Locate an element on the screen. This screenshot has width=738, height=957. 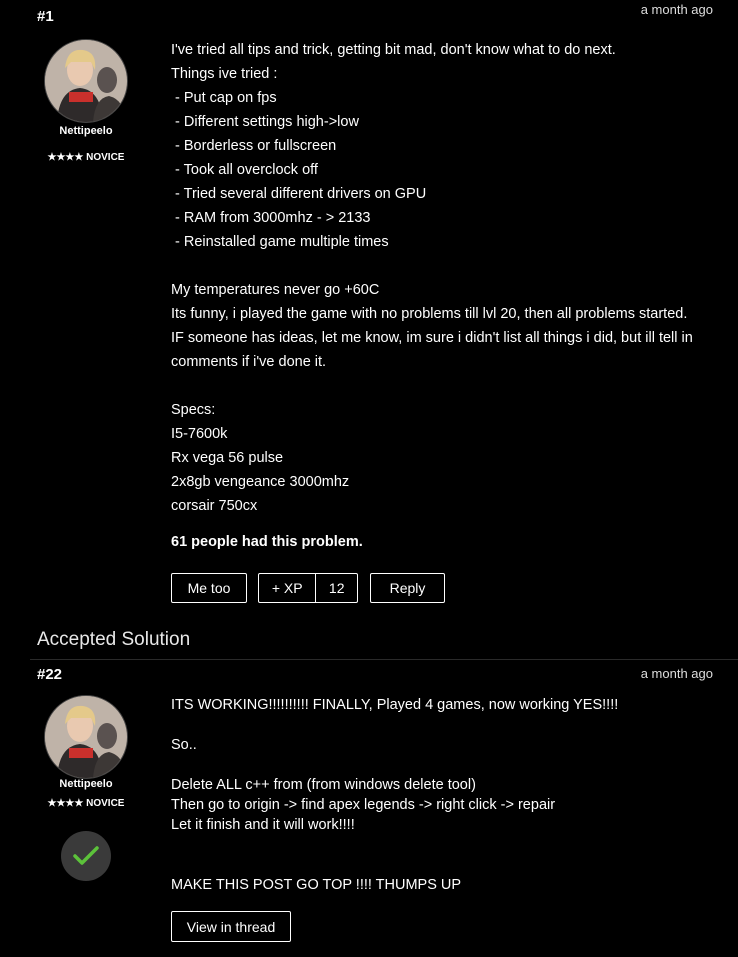
post-number: #1 is located at coordinates (45, 16).